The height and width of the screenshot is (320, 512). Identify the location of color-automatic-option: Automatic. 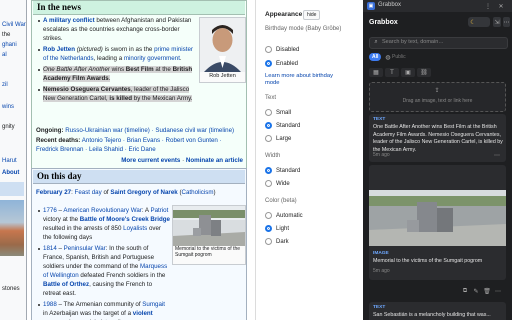
(284, 215).